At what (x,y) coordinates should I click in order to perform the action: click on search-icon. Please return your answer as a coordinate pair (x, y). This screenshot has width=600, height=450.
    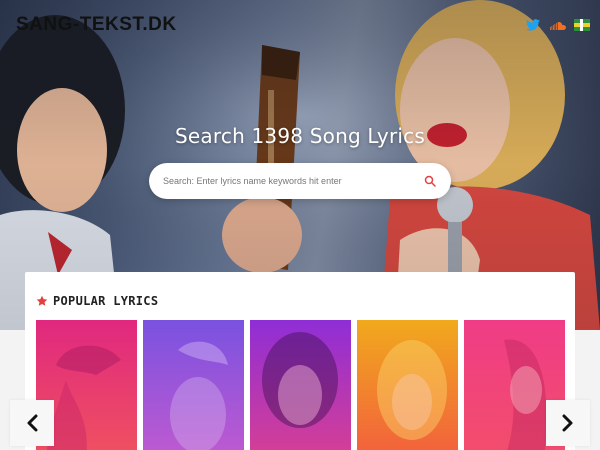
    Looking at the image, I should click on (430, 181).